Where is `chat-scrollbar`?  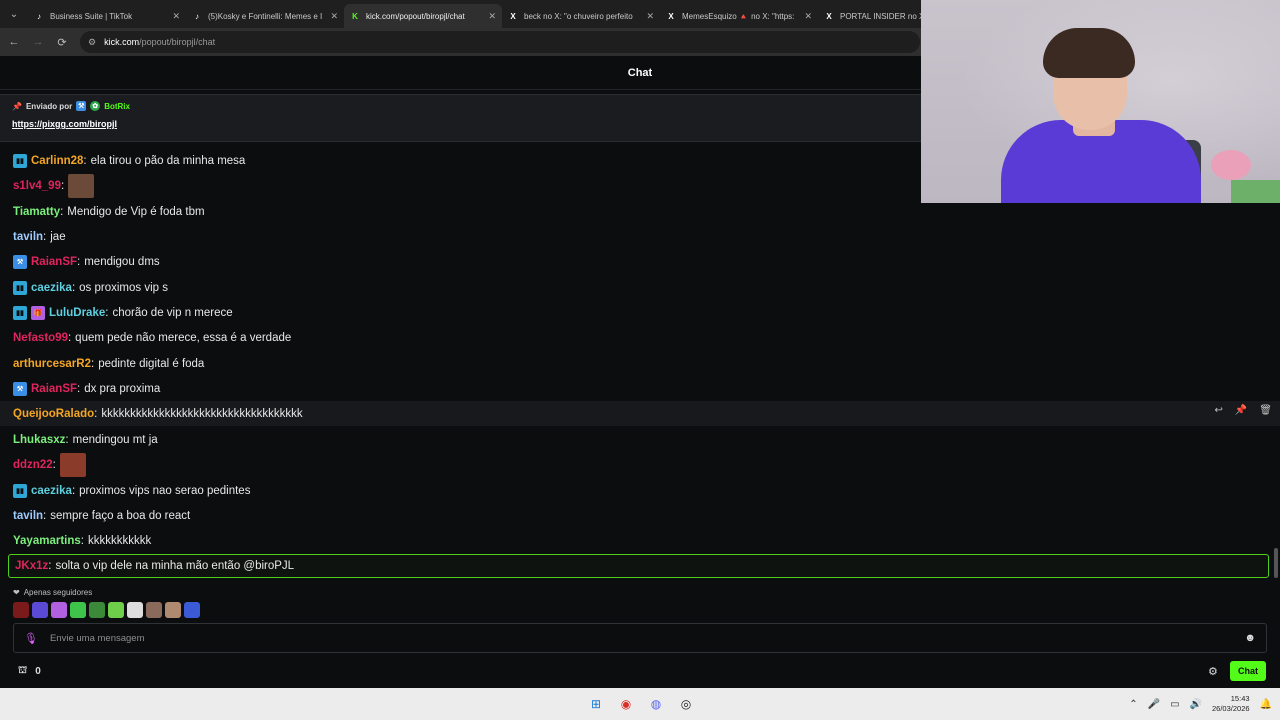
chat-scrollbar is located at coordinates (1276, 563).